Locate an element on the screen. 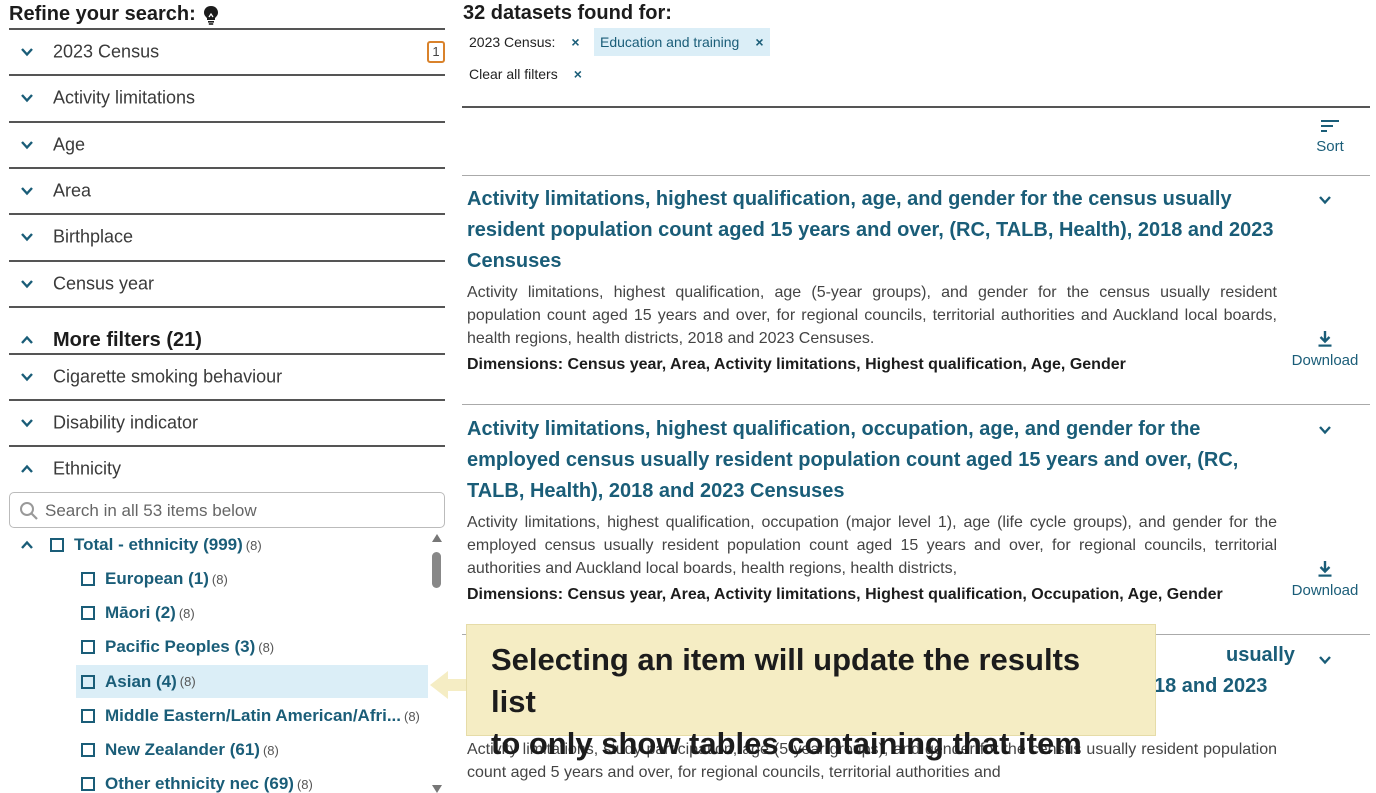 The width and height of the screenshot is (1376, 793). facet-label: Birthplace is located at coordinates (93, 236).